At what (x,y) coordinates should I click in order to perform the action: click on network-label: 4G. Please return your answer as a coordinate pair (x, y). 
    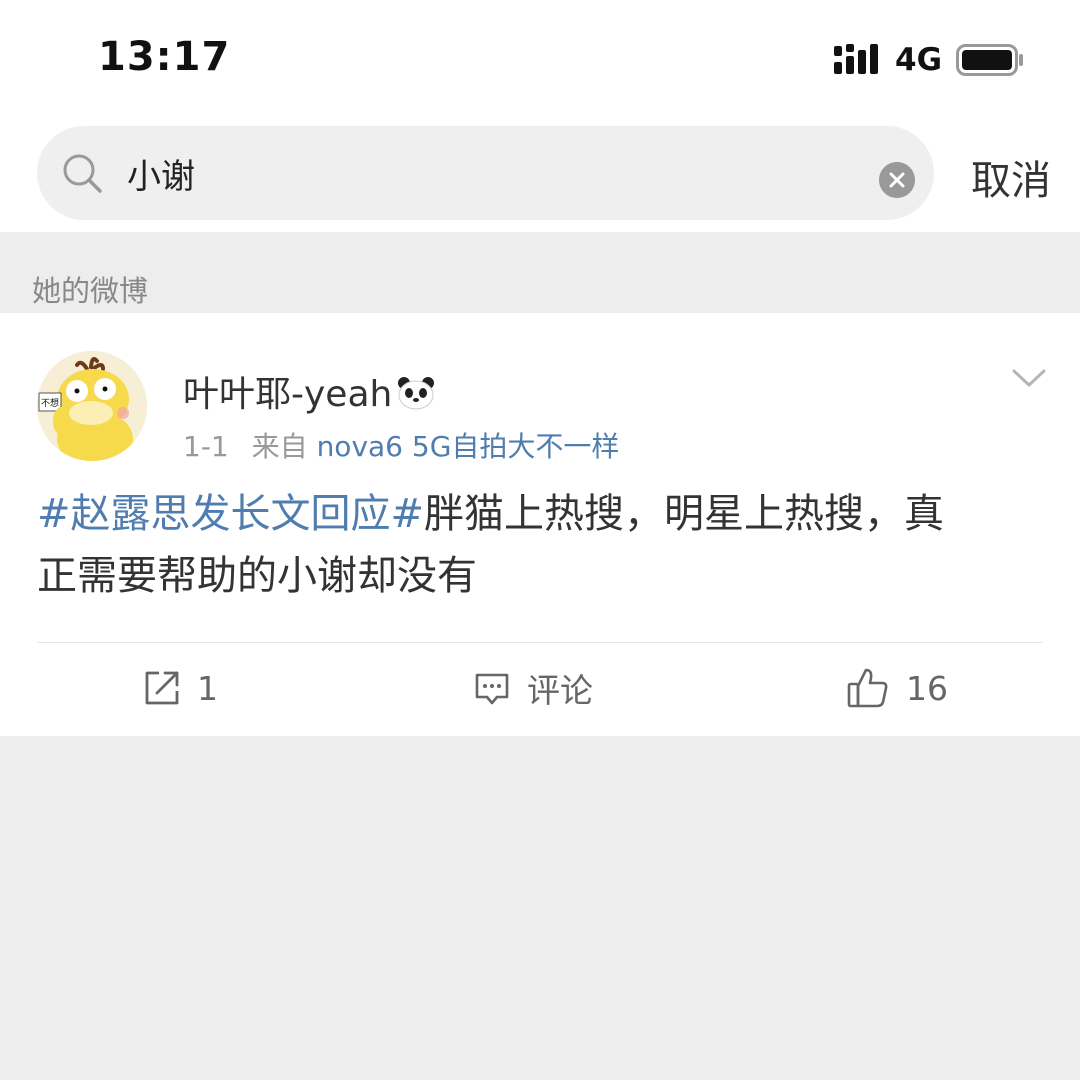
    Looking at the image, I should click on (919, 60).